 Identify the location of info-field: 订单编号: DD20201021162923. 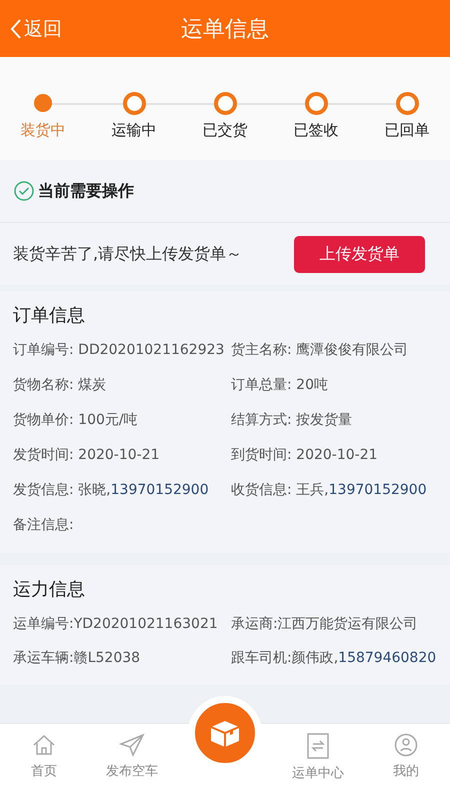
(122, 350).